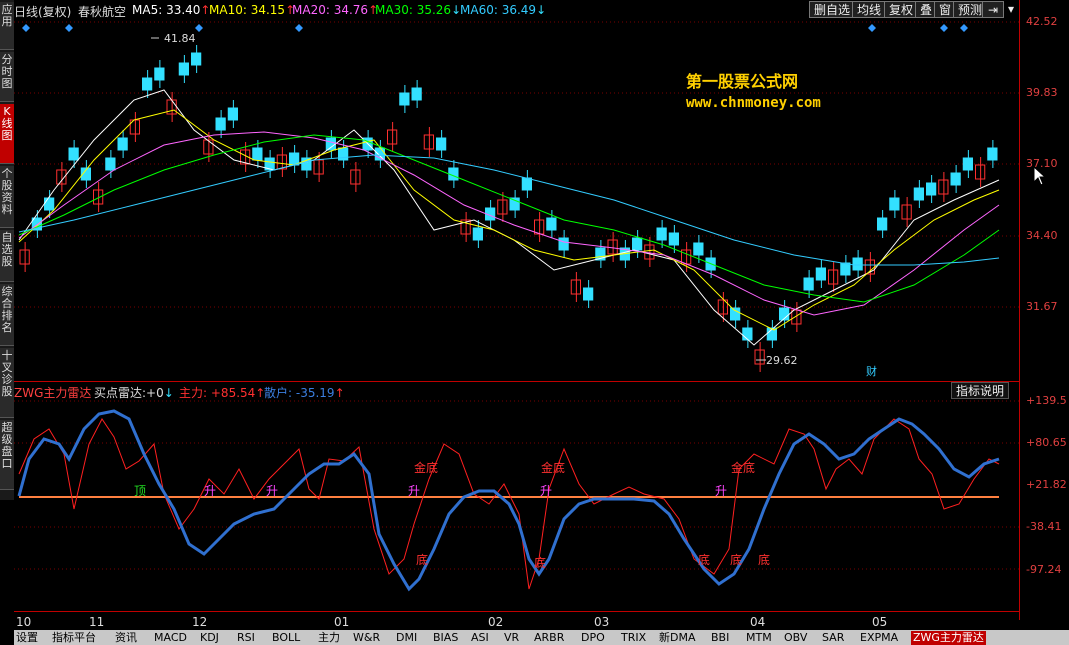 The height and width of the screenshot is (645, 1069). Describe the element at coordinates (1042, 92) in the screenshot. I see `price-axis-label: 39.83` at that location.